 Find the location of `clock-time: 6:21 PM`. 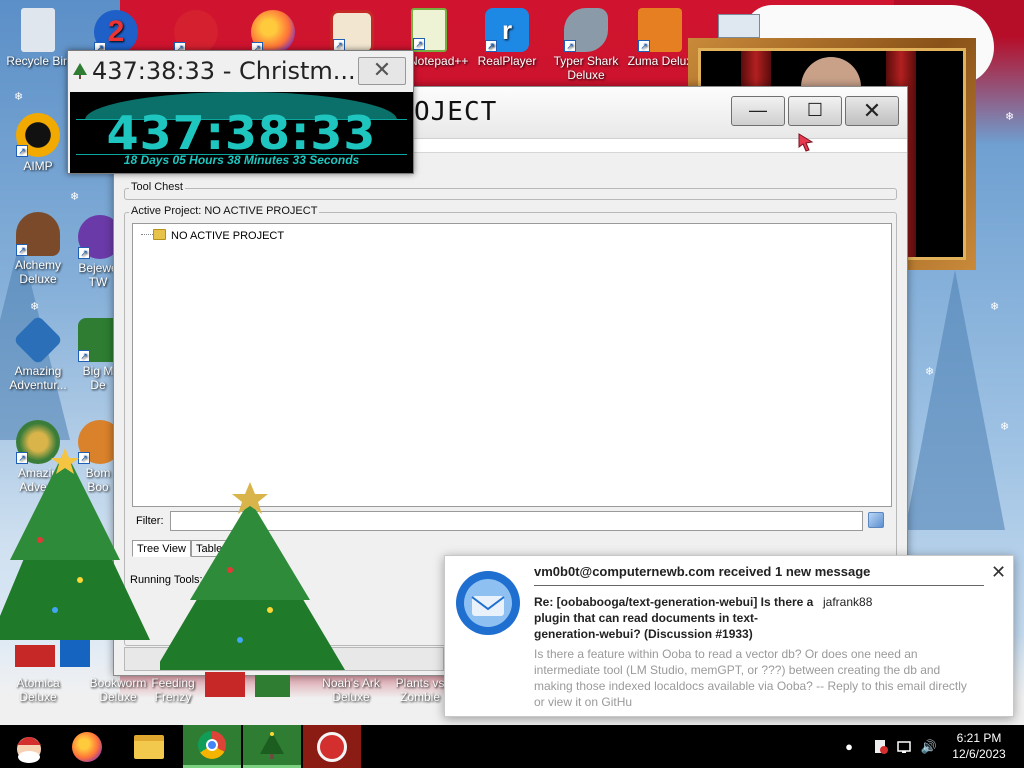

clock-time: 6:21 PM is located at coordinates (979, 738).